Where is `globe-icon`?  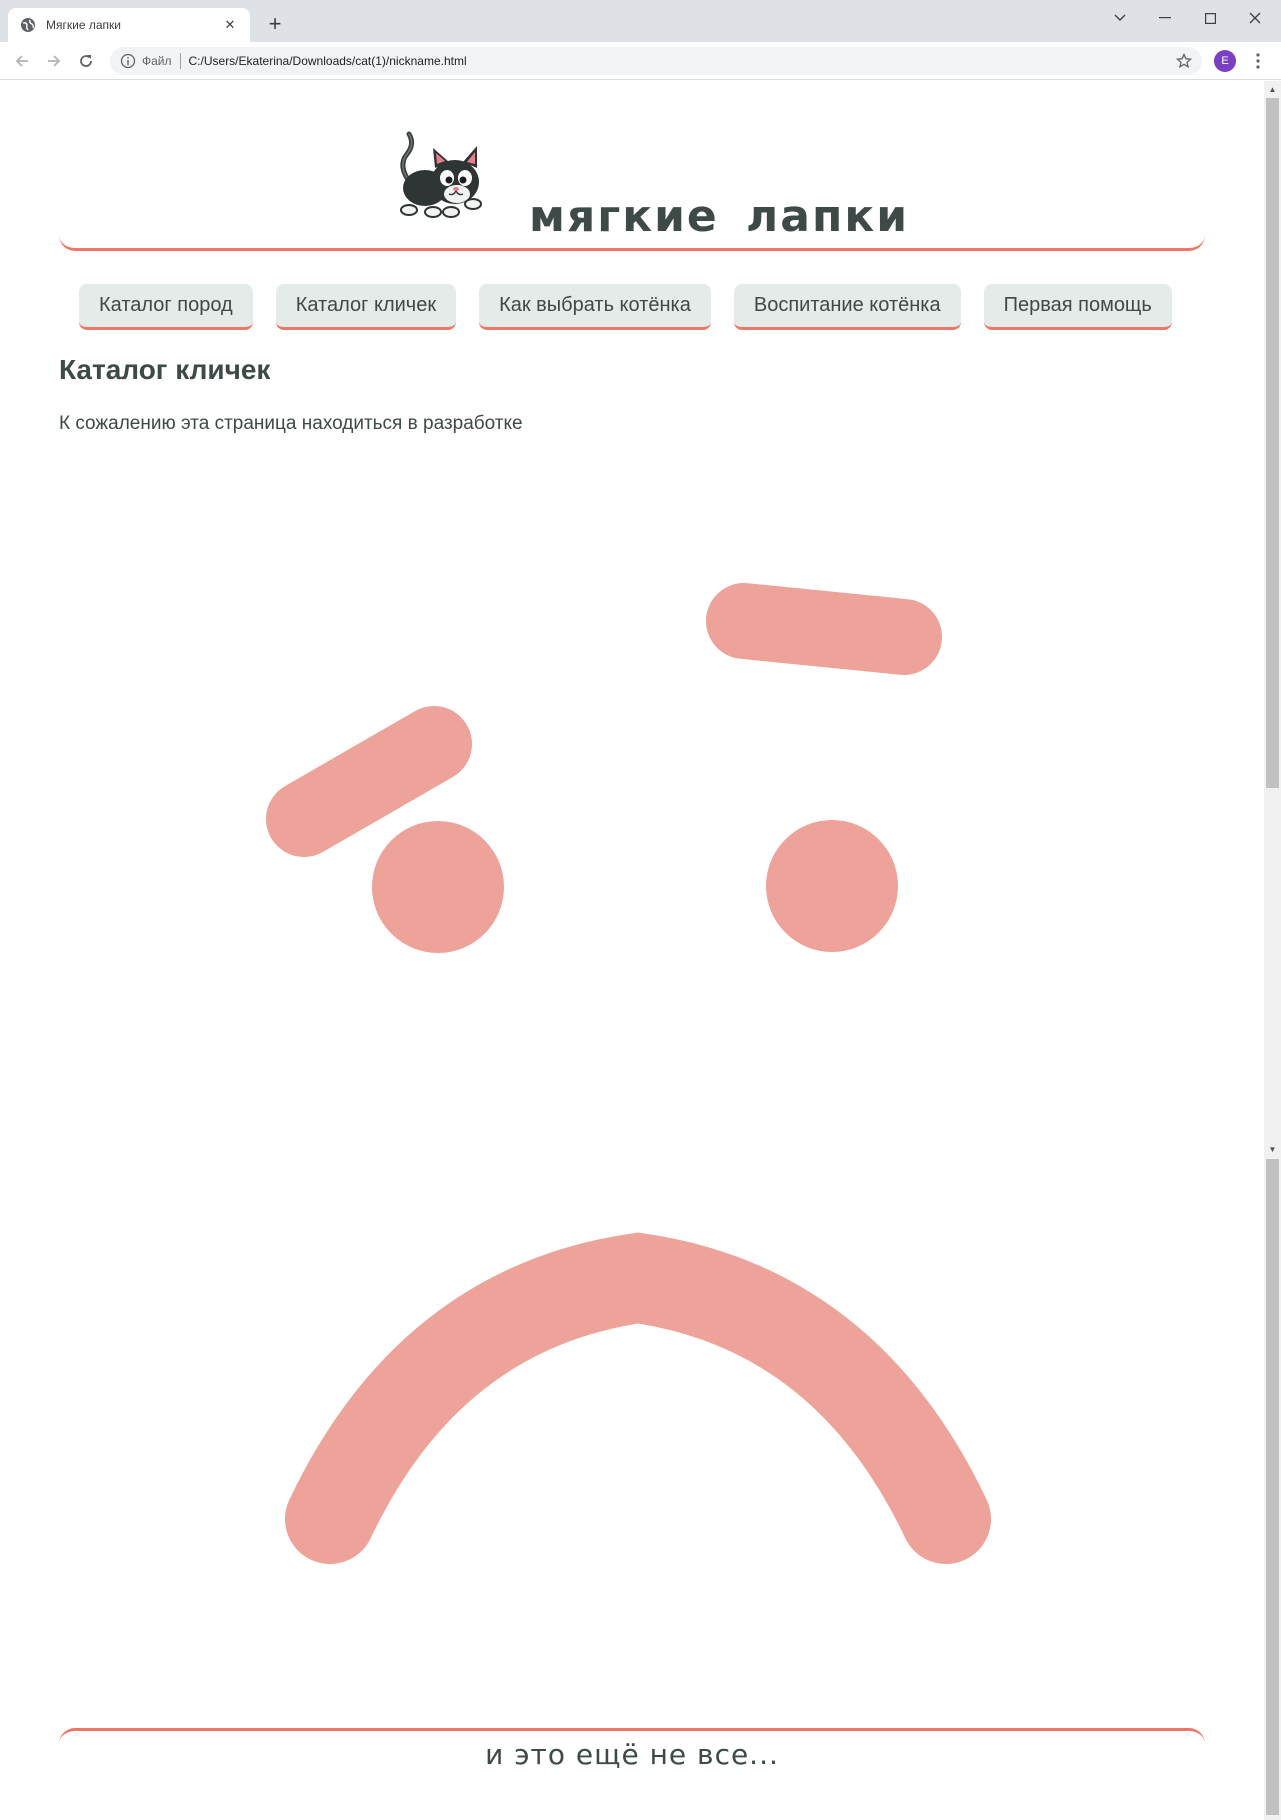
globe-icon is located at coordinates (28, 25).